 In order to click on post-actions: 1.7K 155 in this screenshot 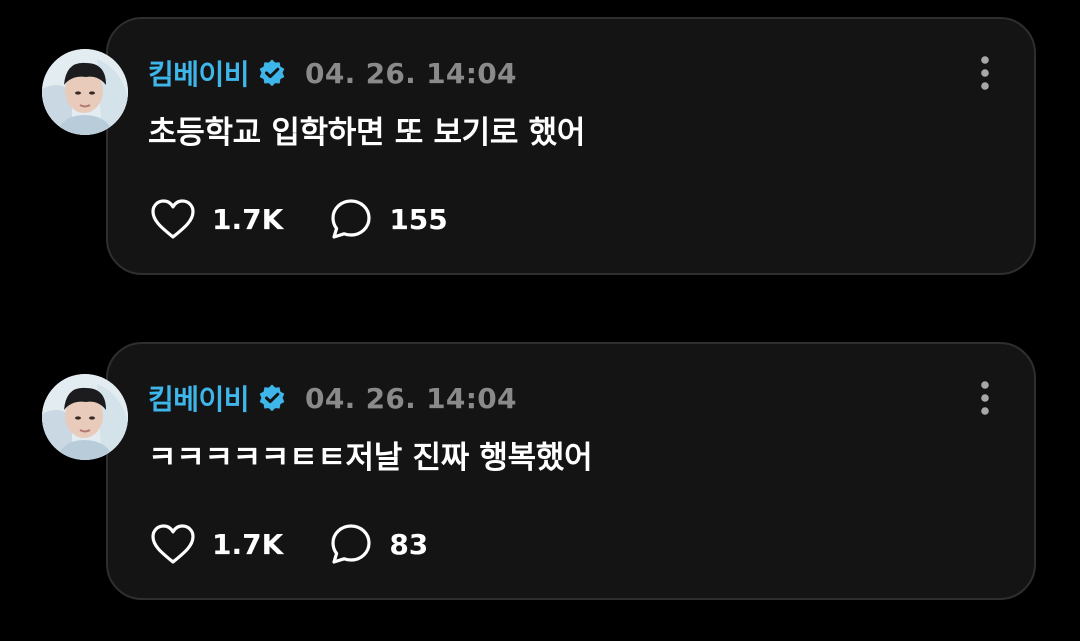, I will do `click(322, 219)`.